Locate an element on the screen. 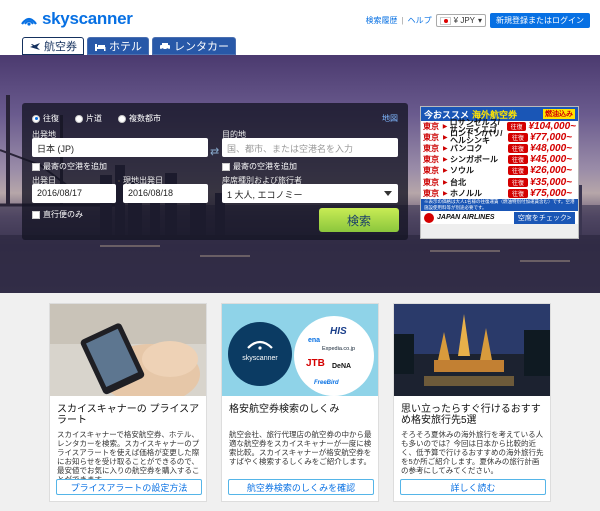  logo-text: skyscanner is located at coordinates (87, 18).